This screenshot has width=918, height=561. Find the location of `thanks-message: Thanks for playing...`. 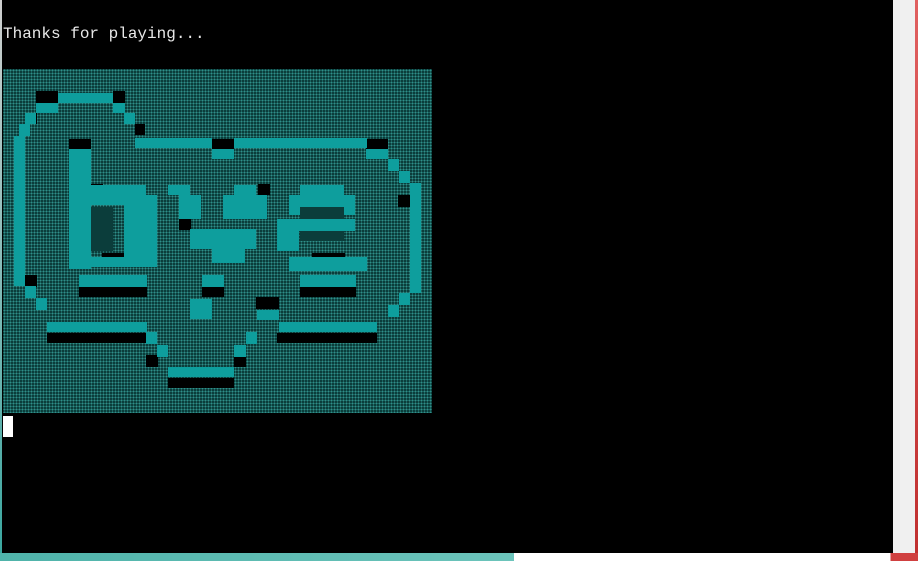

thanks-message: Thanks for playing... is located at coordinates (104, 34).